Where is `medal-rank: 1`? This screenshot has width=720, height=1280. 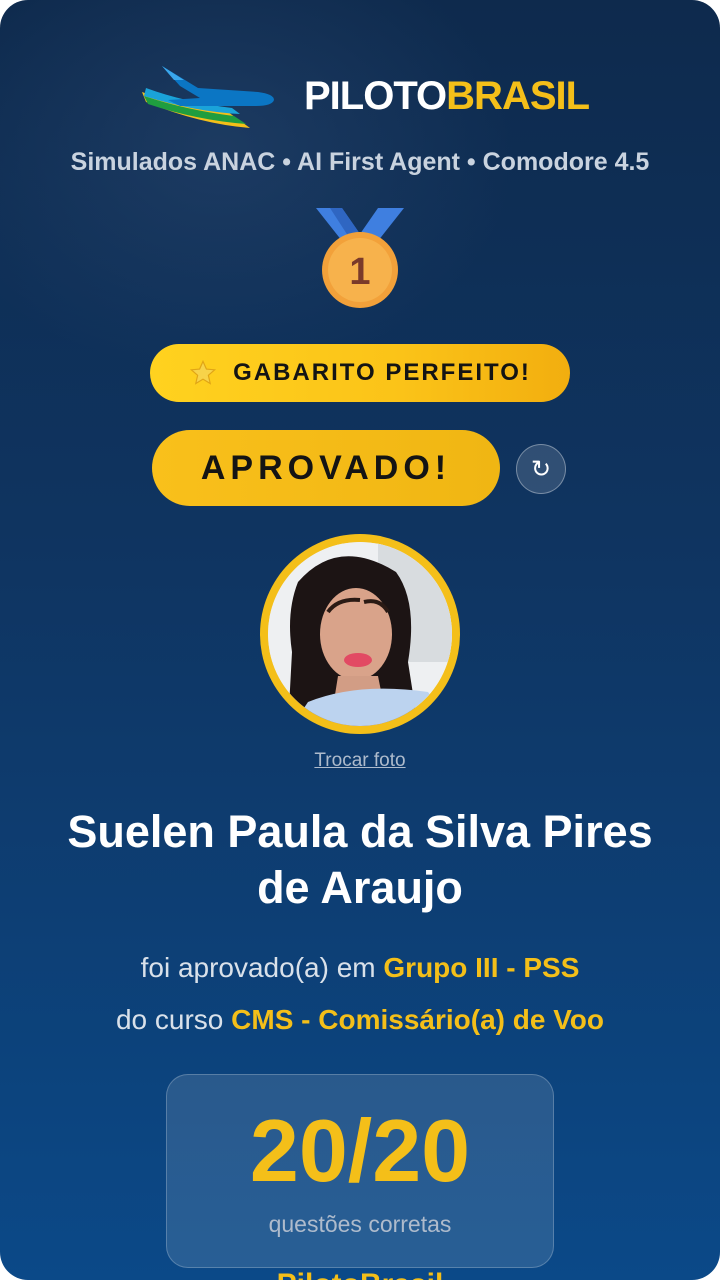 medal-rank: 1 is located at coordinates (359, 272).